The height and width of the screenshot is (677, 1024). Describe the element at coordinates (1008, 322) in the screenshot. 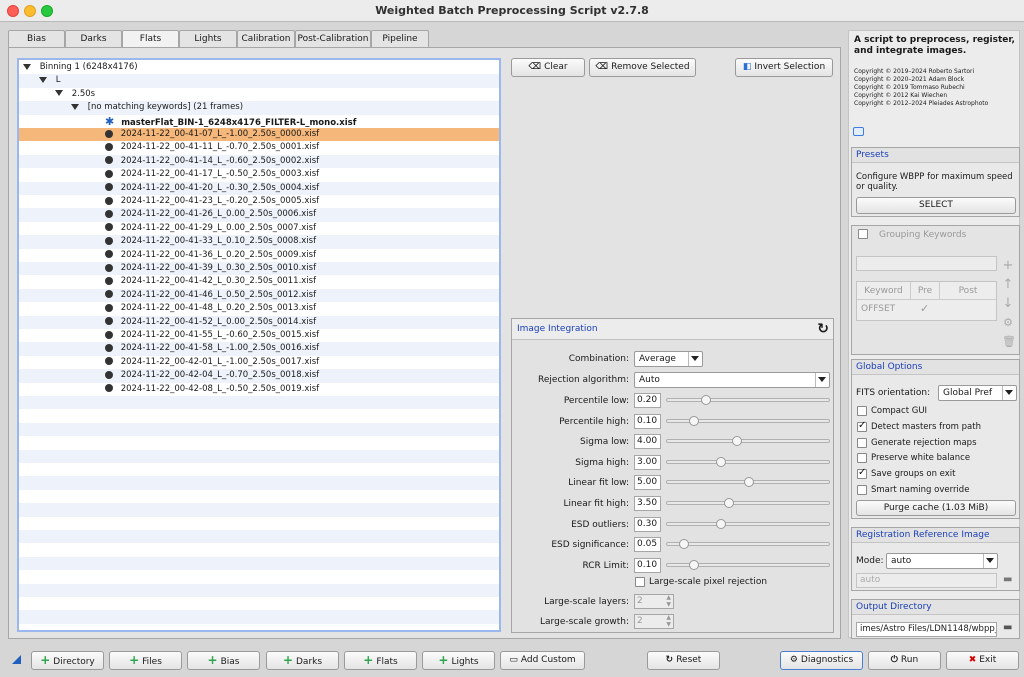

I see `settings-icon: ⚙` at that location.